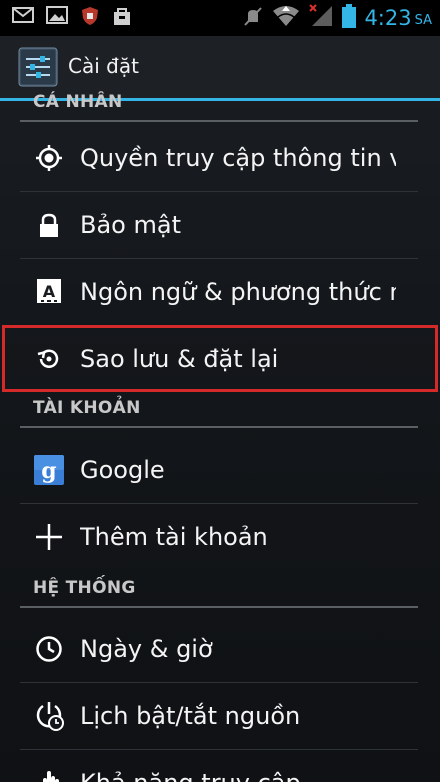 Image resolution: width=440 pixels, height=782 pixels. I want to click on selection-highlight, so click(220, 358).